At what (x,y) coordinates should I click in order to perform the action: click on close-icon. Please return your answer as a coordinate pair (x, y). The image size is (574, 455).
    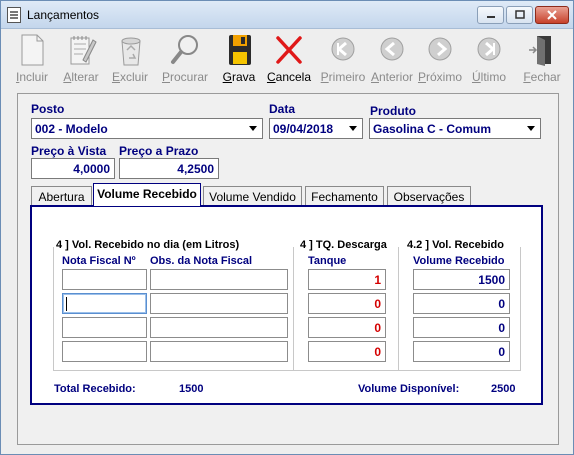
    Looking at the image, I should click on (552, 15).